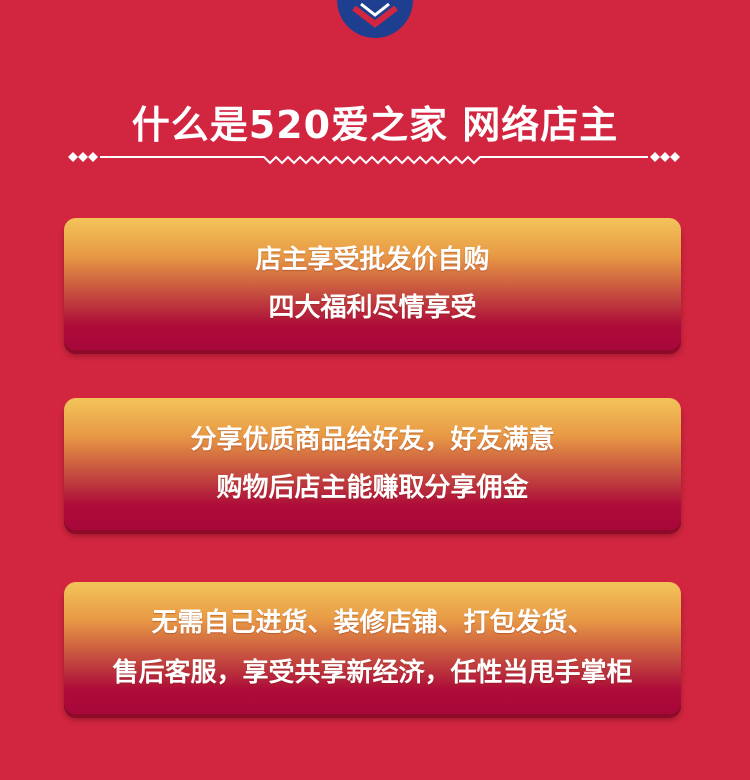  What do you see at coordinates (375, 125) in the screenshot?
I see `page-title: 什么是520爱之家 网络店主` at bounding box center [375, 125].